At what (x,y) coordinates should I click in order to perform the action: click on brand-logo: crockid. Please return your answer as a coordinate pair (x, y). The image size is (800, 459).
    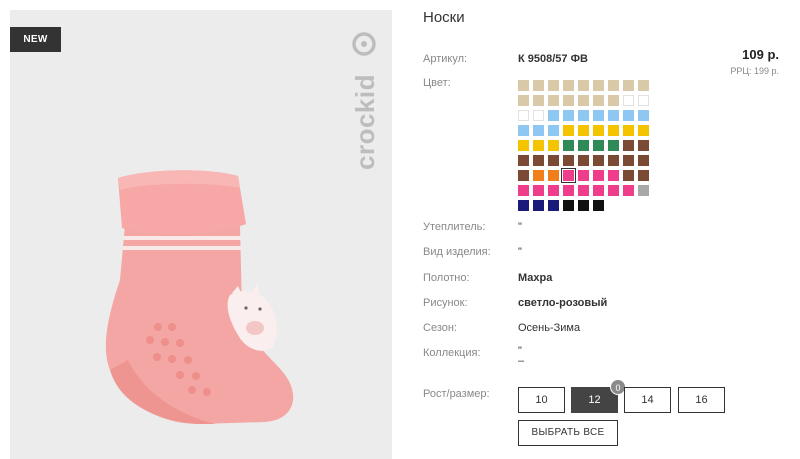
    Looking at the image, I should click on (365, 101).